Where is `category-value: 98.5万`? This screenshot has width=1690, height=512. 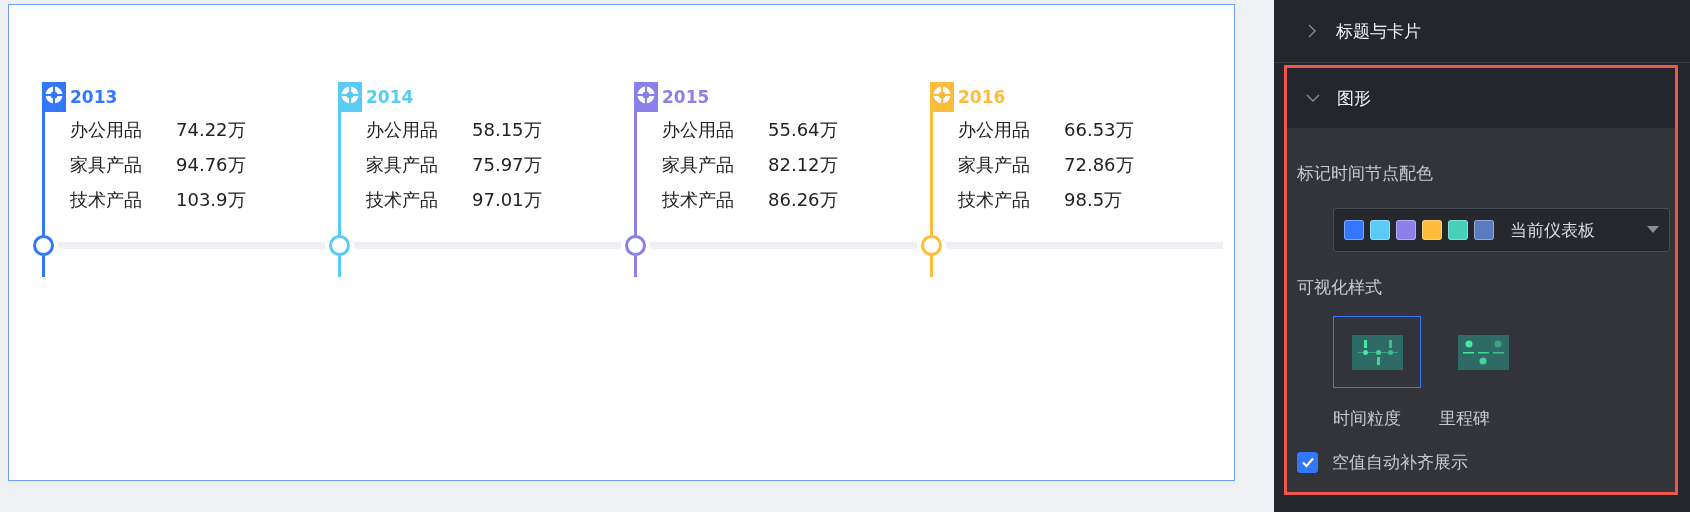 category-value: 98.5万 is located at coordinates (1094, 200).